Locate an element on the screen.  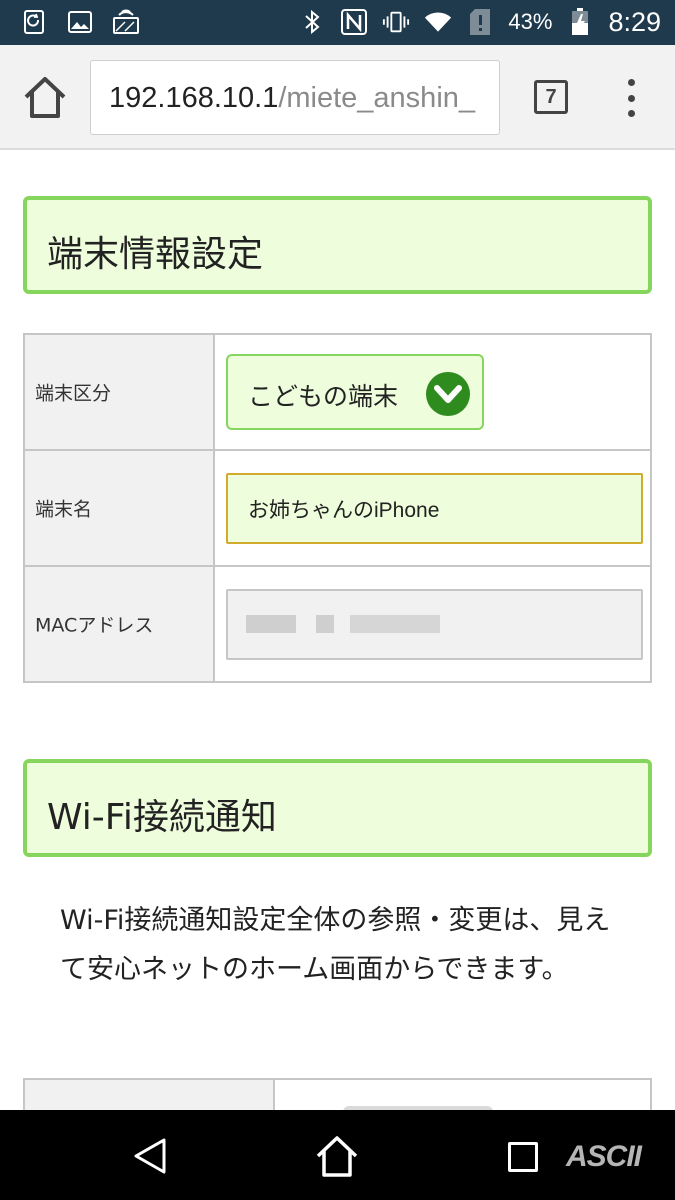
chevron-down-icon is located at coordinates (448, 394).